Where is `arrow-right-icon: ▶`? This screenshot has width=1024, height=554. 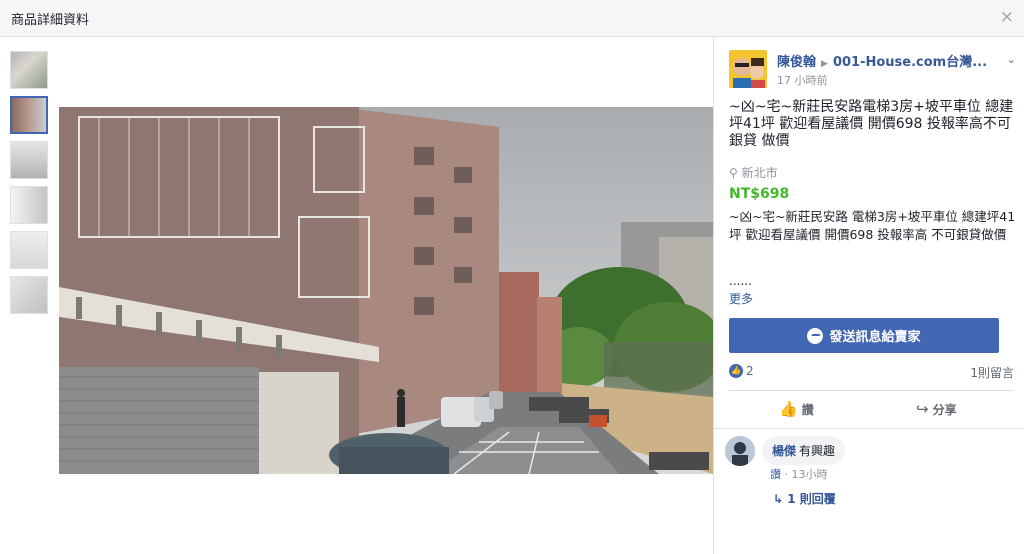
arrow-right-icon: ▶ is located at coordinates (824, 64).